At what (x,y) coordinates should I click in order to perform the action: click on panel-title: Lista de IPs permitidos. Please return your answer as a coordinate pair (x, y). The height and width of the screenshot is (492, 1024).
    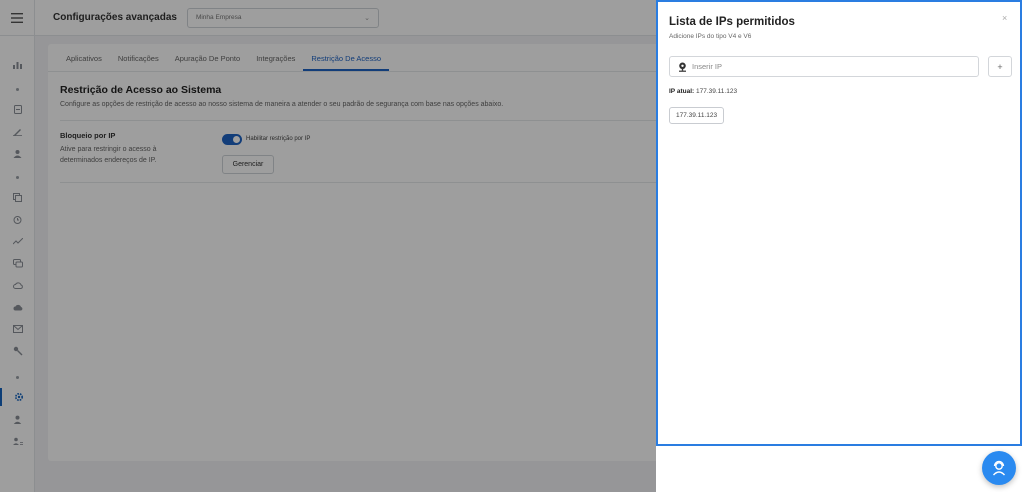
    Looking at the image, I should click on (732, 22).